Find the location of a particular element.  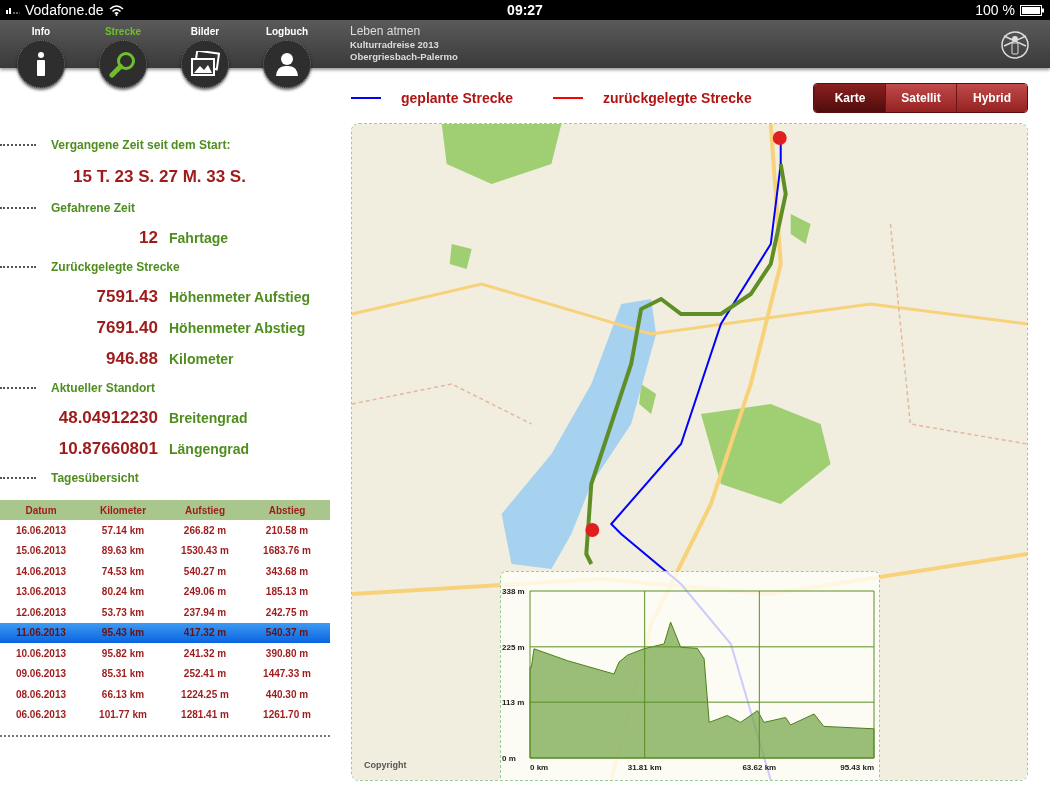

table-cell-text: 540.37 m is located at coordinates (287, 633).